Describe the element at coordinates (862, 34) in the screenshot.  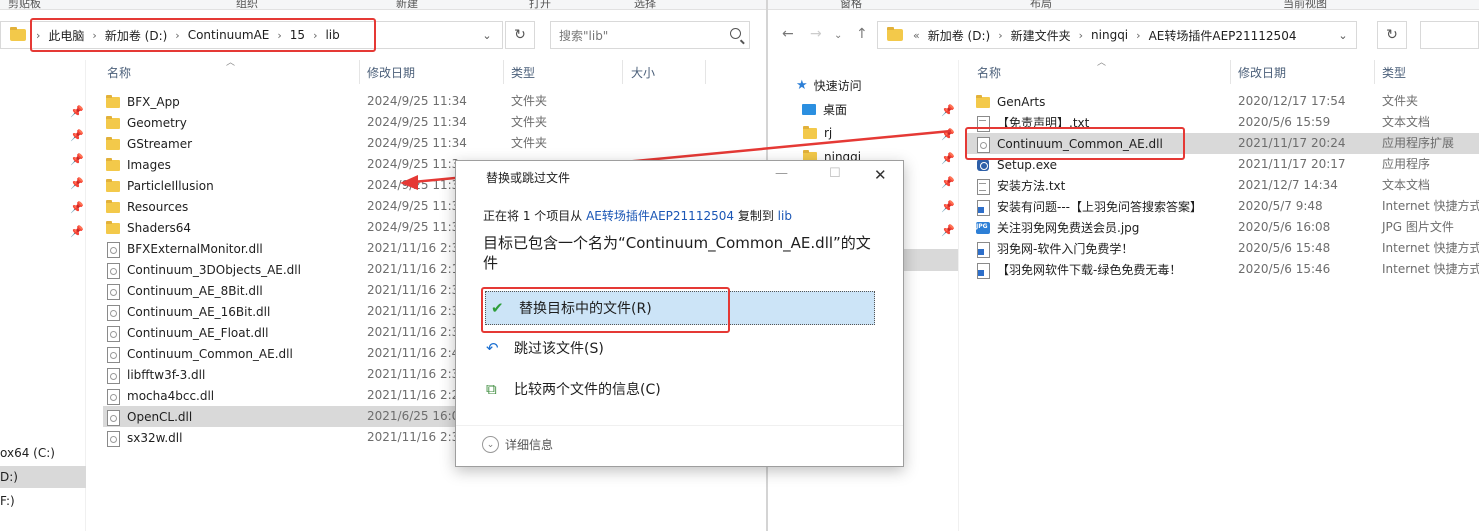
I see `up-arrow-icon: ↑` at that location.